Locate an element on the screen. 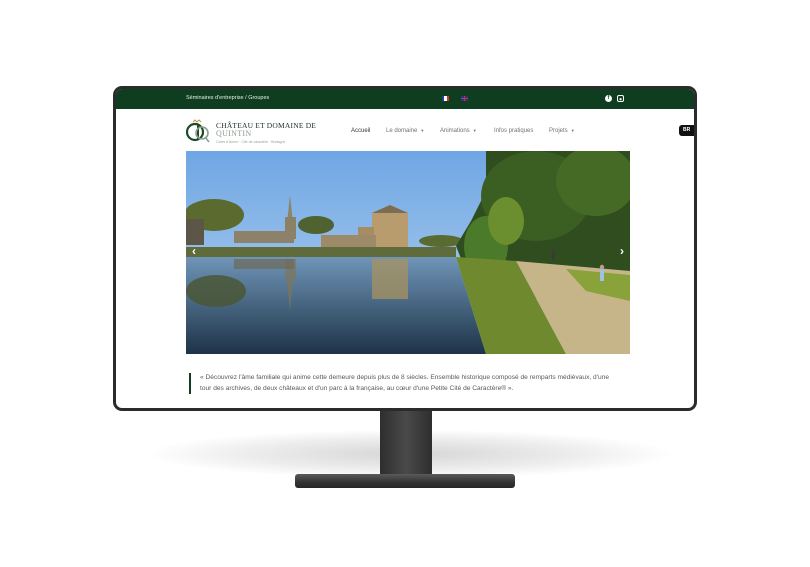 The image size is (810, 567). nav-item-label: Accueil is located at coordinates (361, 131).